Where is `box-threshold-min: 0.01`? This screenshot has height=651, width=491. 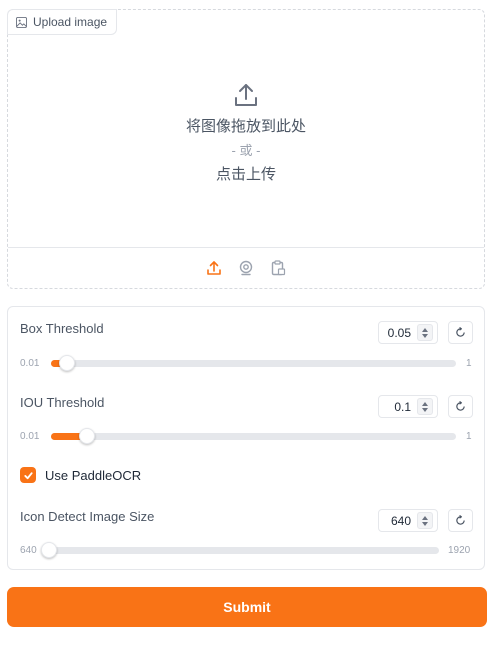
box-threshold-min: 0.01 is located at coordinates (30, 363).